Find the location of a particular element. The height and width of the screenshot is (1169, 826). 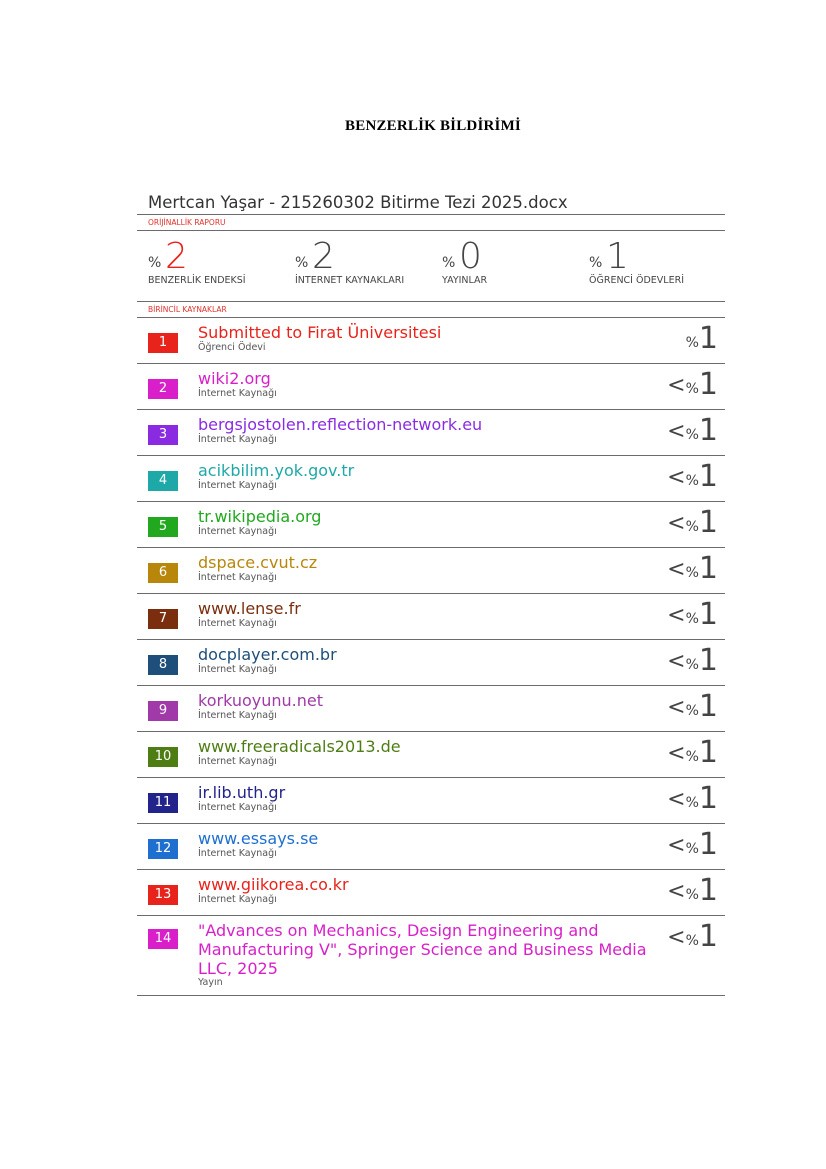

source-number-badge: 12 is located at coordinates (163, 849).